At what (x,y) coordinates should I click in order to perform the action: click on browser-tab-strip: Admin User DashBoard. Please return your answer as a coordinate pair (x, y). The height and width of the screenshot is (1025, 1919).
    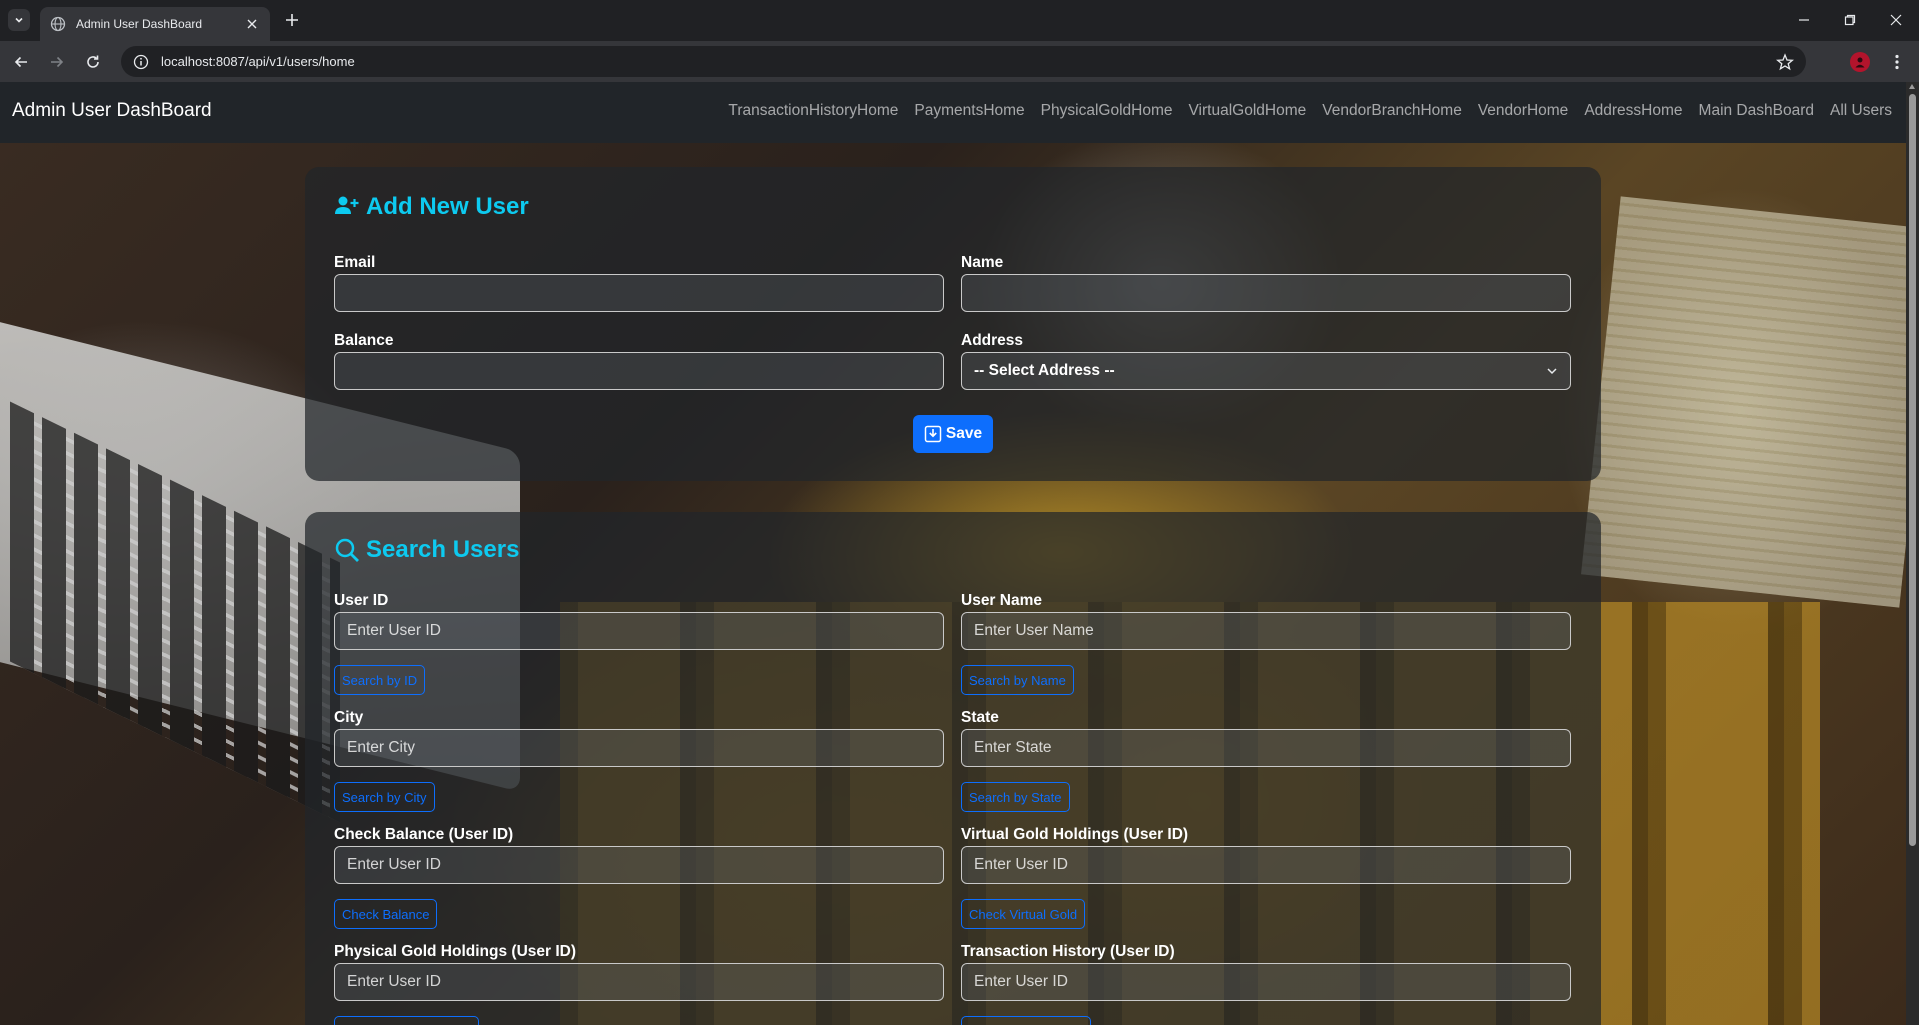
    Looking at the image, I should click on (959, 20).